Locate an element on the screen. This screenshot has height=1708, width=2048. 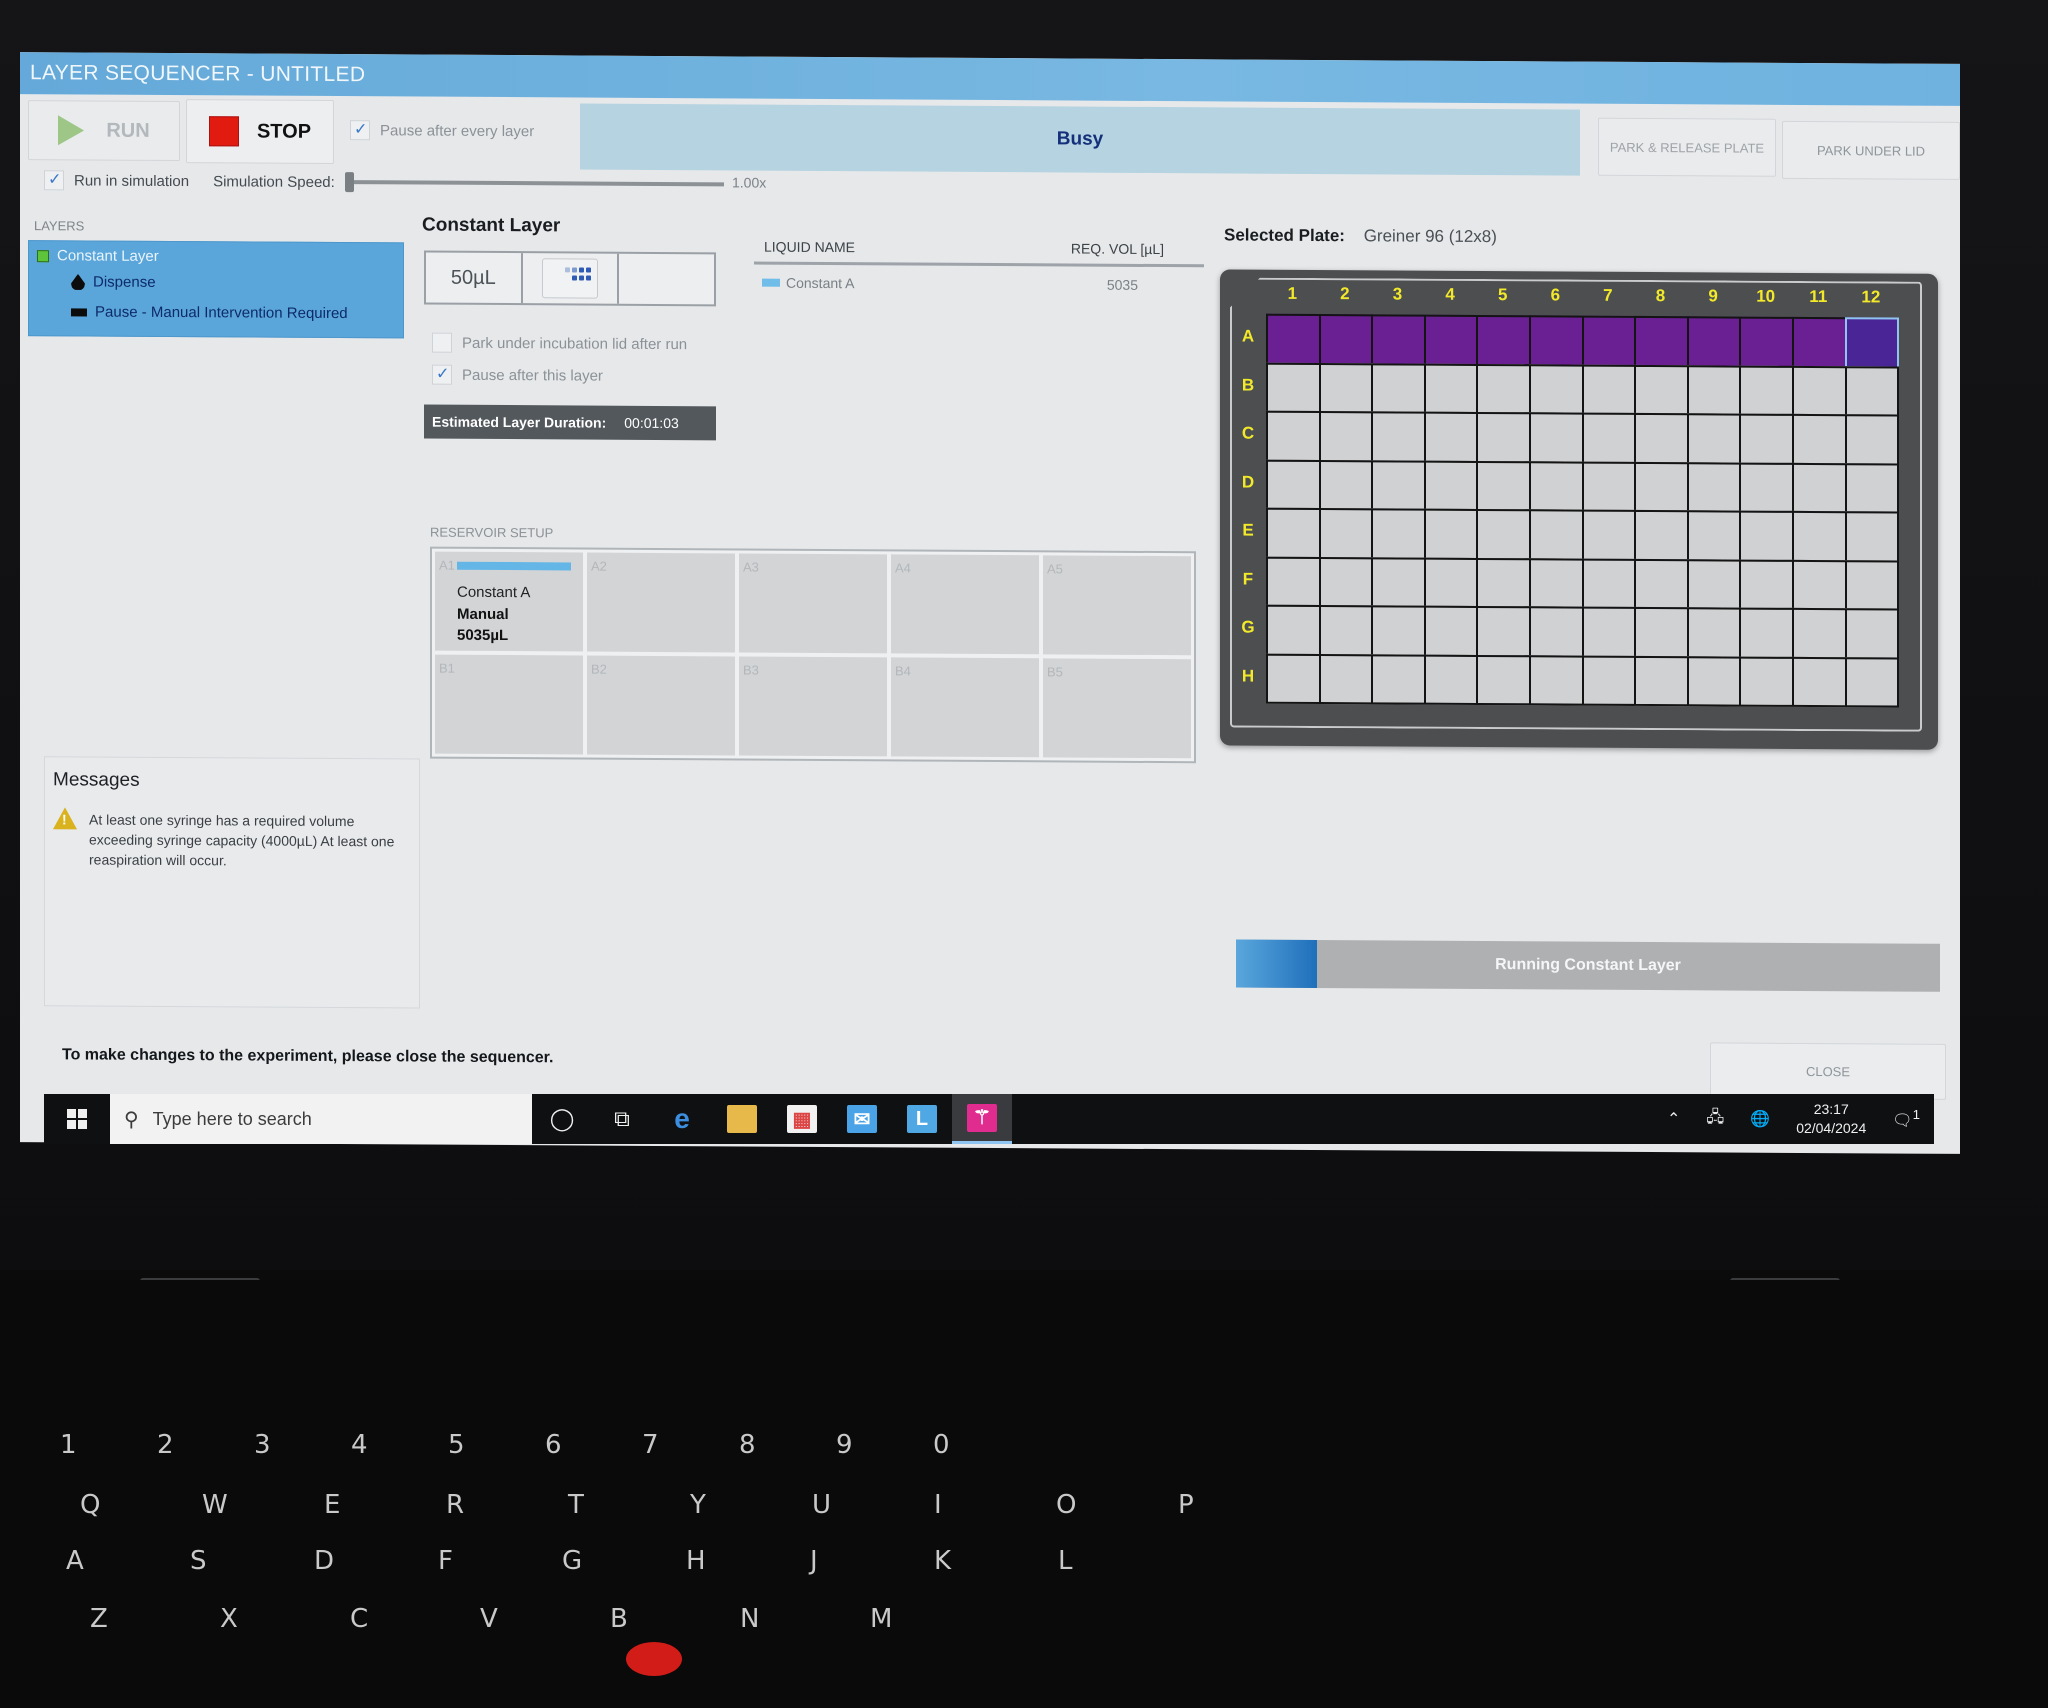
start-button is located at coordinates (77, 1119).